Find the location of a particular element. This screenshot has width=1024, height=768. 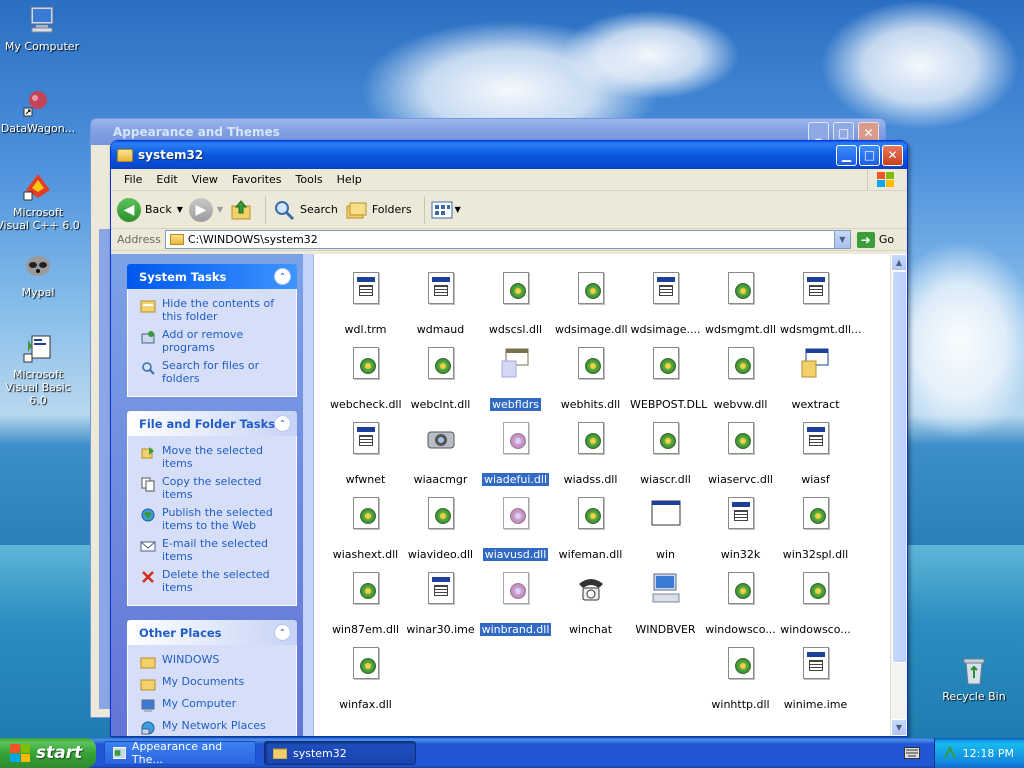

menu-view: View is located at coordinates (205, 179).